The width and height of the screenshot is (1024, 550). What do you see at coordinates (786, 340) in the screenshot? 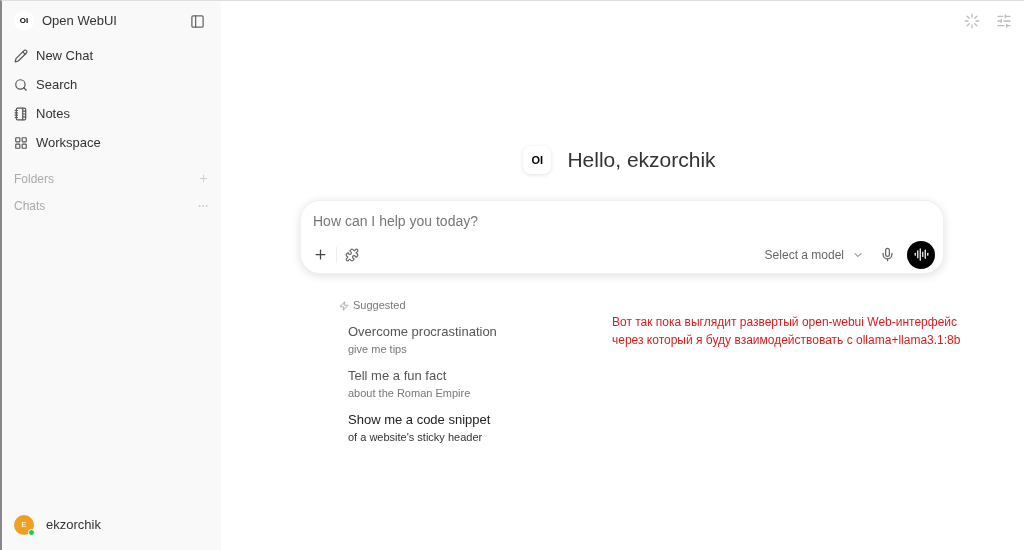
I see `annotation-text: через который я буду взаимодействовать с ollama+llama3.1:8b` at bounding box center [786, 340].